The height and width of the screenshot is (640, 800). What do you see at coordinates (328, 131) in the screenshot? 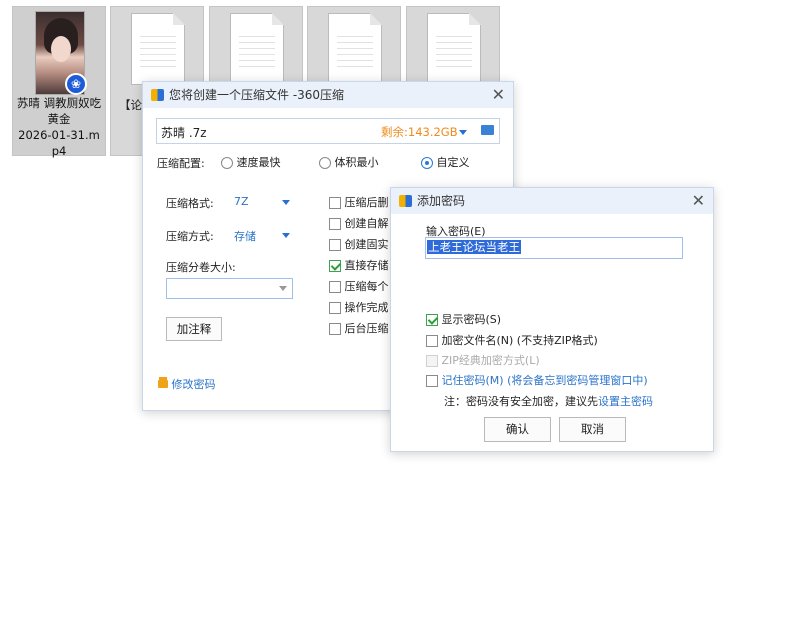
I see `output-path-field: 苏晴 .7z 剩余:143.2GB` at bounding box center [328, 131].